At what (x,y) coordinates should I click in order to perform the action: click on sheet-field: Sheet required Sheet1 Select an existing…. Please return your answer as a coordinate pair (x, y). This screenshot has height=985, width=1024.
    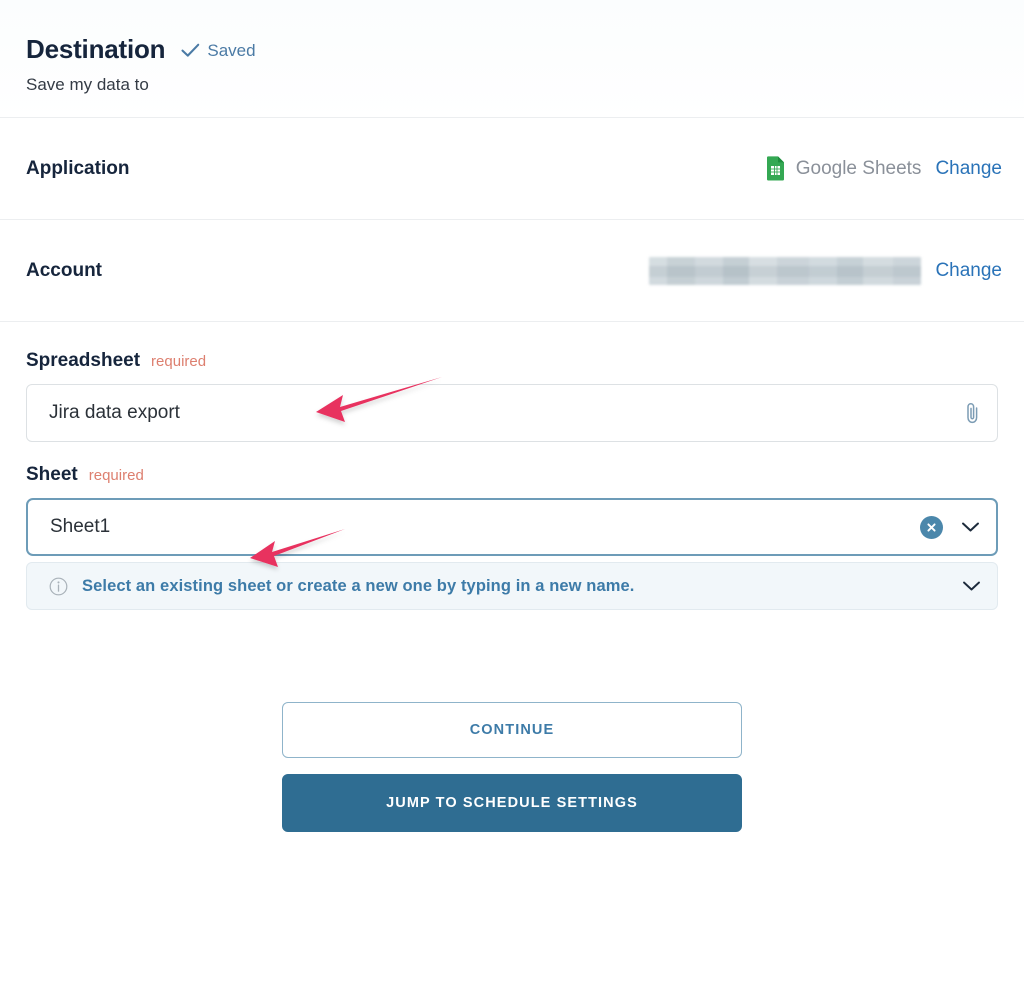
    Looking at the image, I should click on (512, 537).